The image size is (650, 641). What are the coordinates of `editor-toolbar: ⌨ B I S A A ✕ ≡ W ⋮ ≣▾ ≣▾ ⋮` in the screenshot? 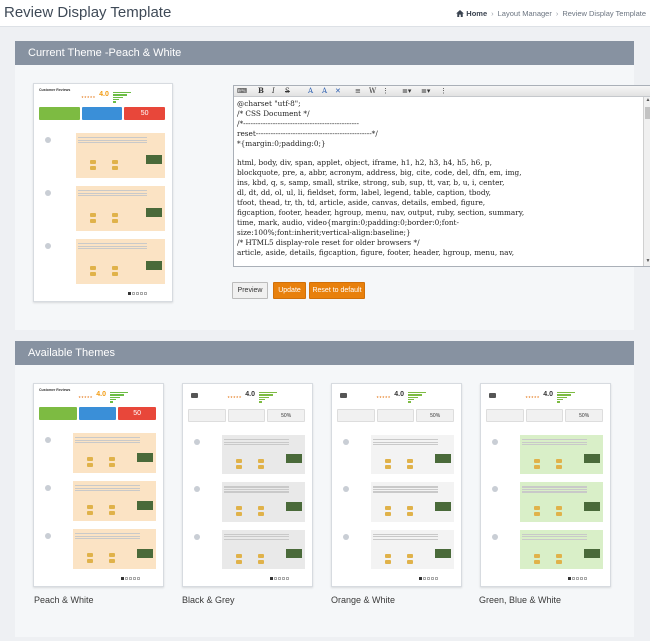 It's located at (442, 91).